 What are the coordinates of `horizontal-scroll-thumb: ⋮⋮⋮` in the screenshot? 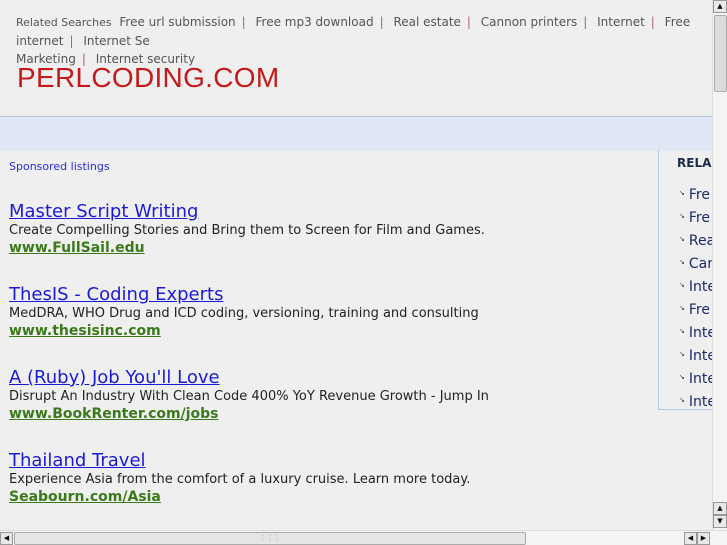 It's located at (270, 538).